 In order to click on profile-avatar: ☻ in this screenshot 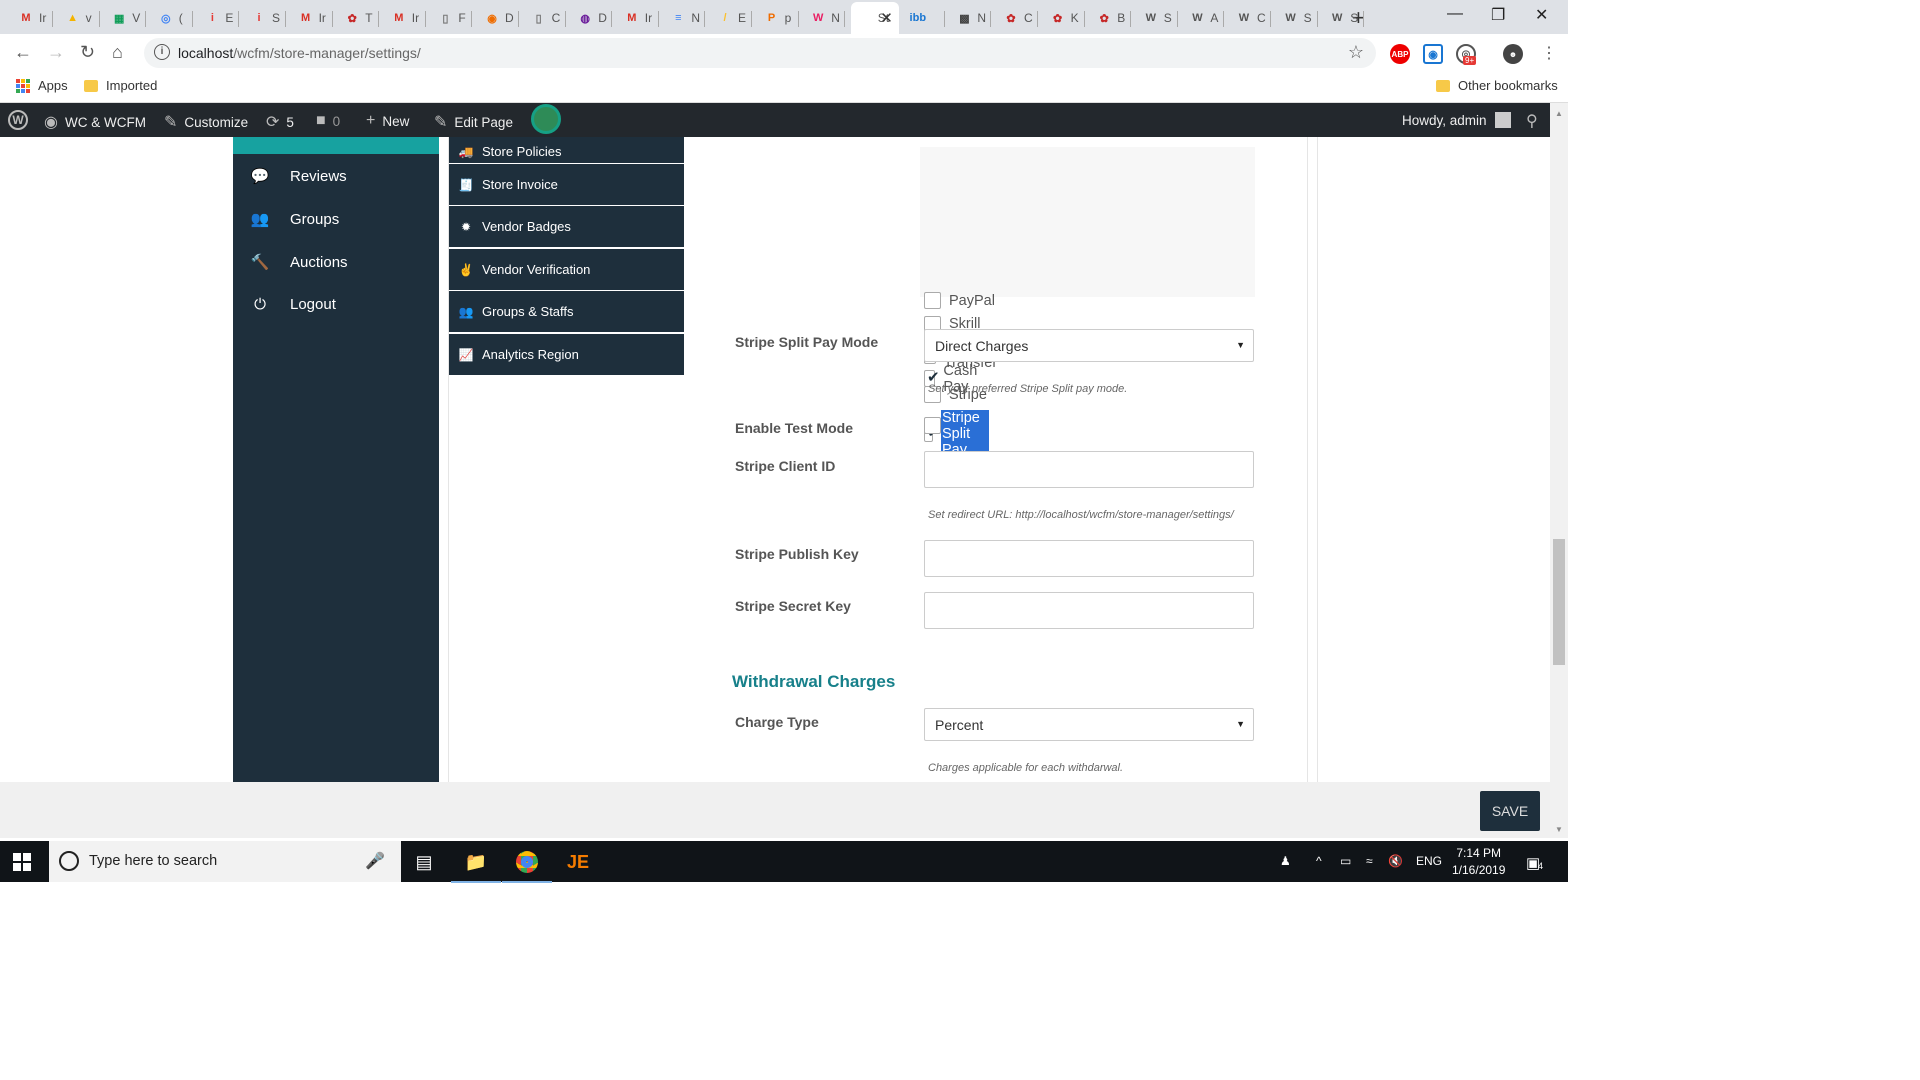, I will do `click(1513, 54)`.